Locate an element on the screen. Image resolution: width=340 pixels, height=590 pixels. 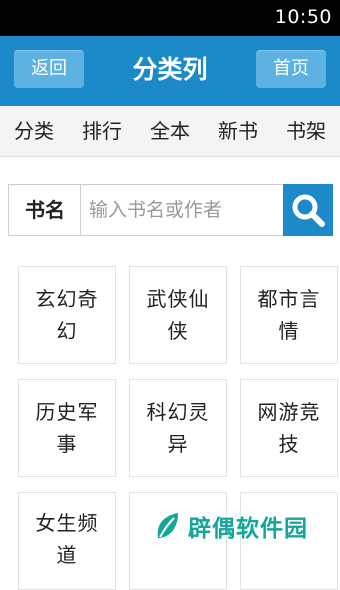
status-clock: 10:50 is located at coordinates (303, 17).